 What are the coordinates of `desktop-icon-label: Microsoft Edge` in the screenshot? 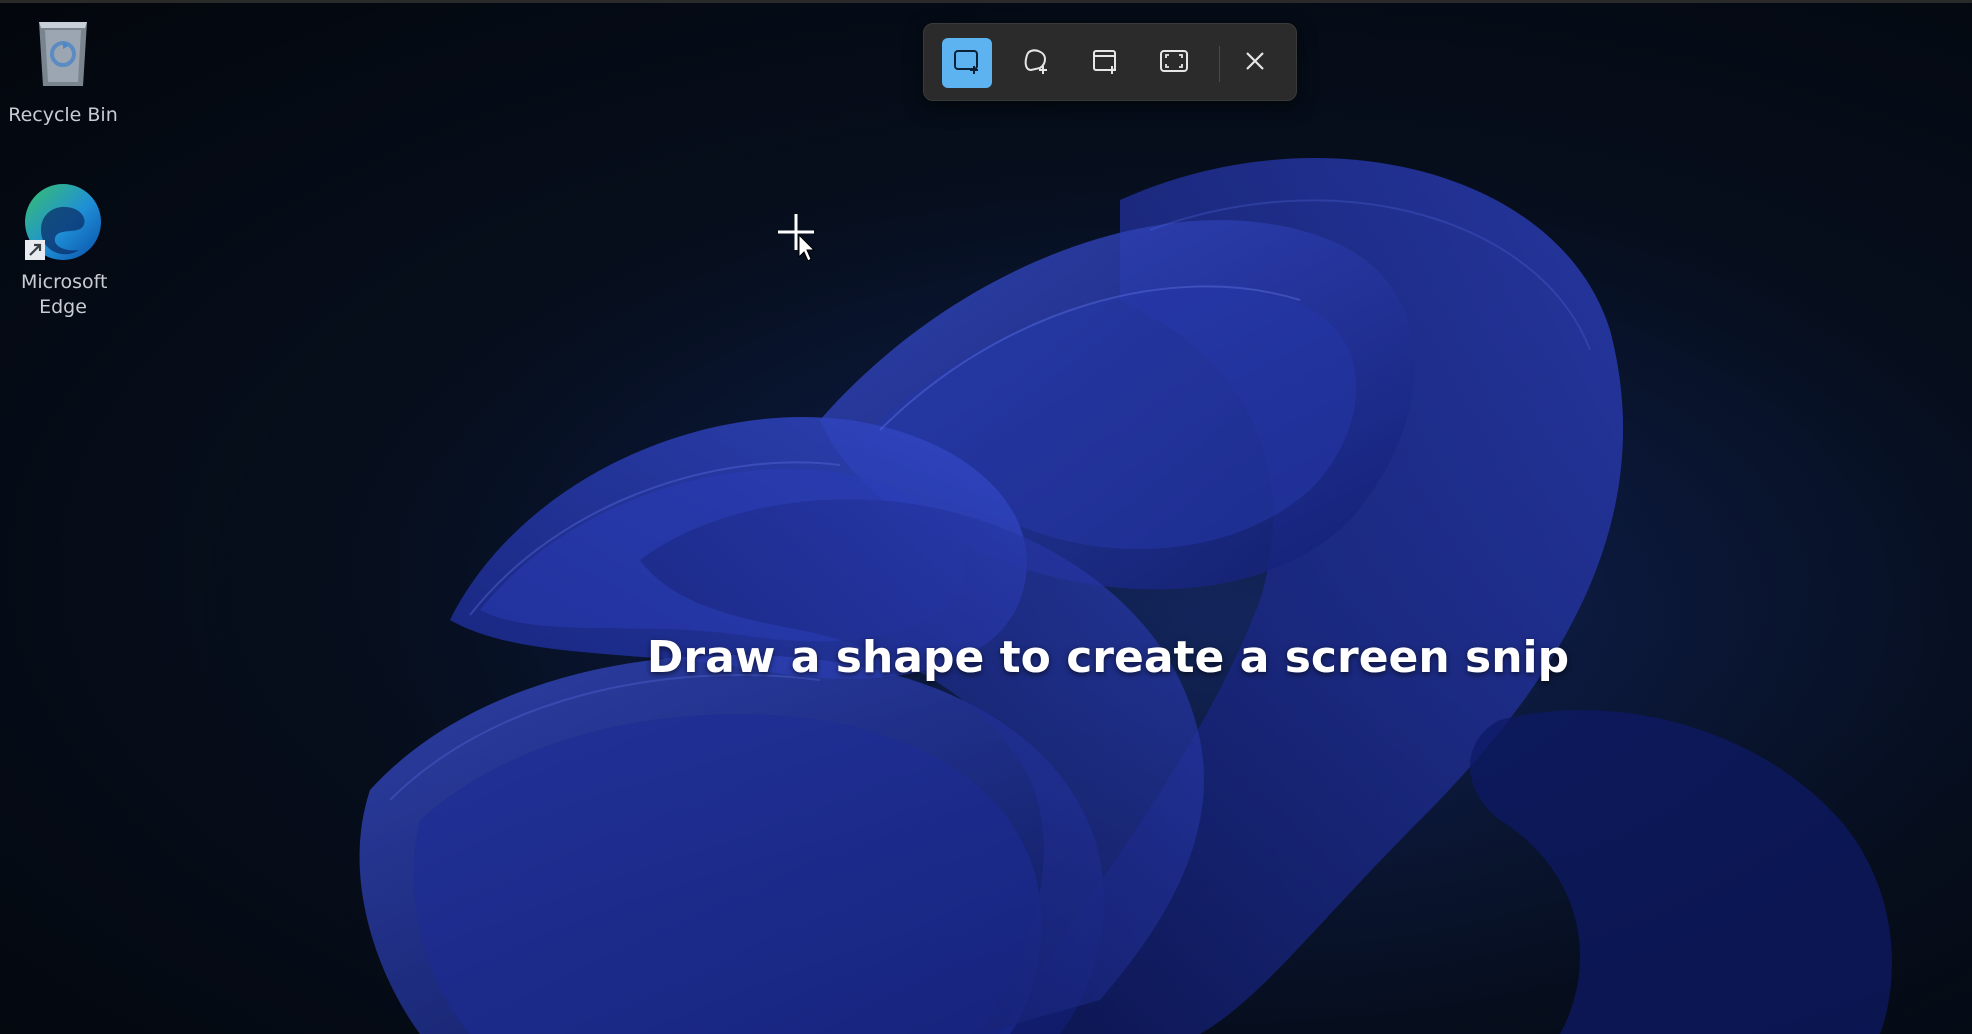 It's located at (64, 294).